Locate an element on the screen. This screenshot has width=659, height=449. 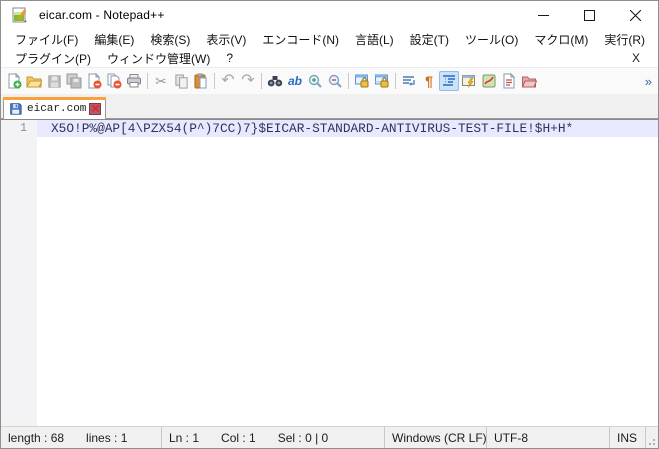
cut-scissors-icon: ✂ is located at coordinates (161, 81).